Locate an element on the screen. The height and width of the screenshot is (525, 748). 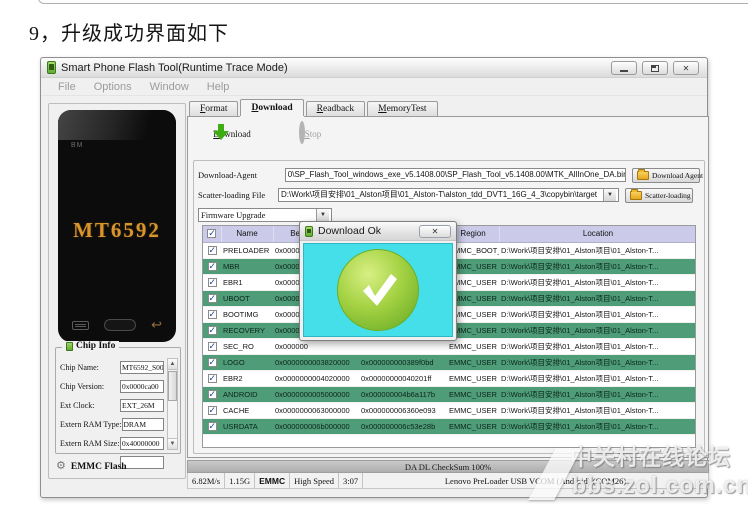
chip-field-value: EXT_26M is located at coordinates (142, 405).